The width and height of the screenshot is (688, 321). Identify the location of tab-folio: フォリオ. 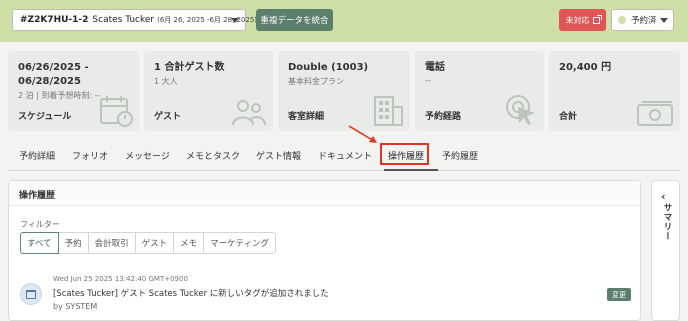
(90, 155).